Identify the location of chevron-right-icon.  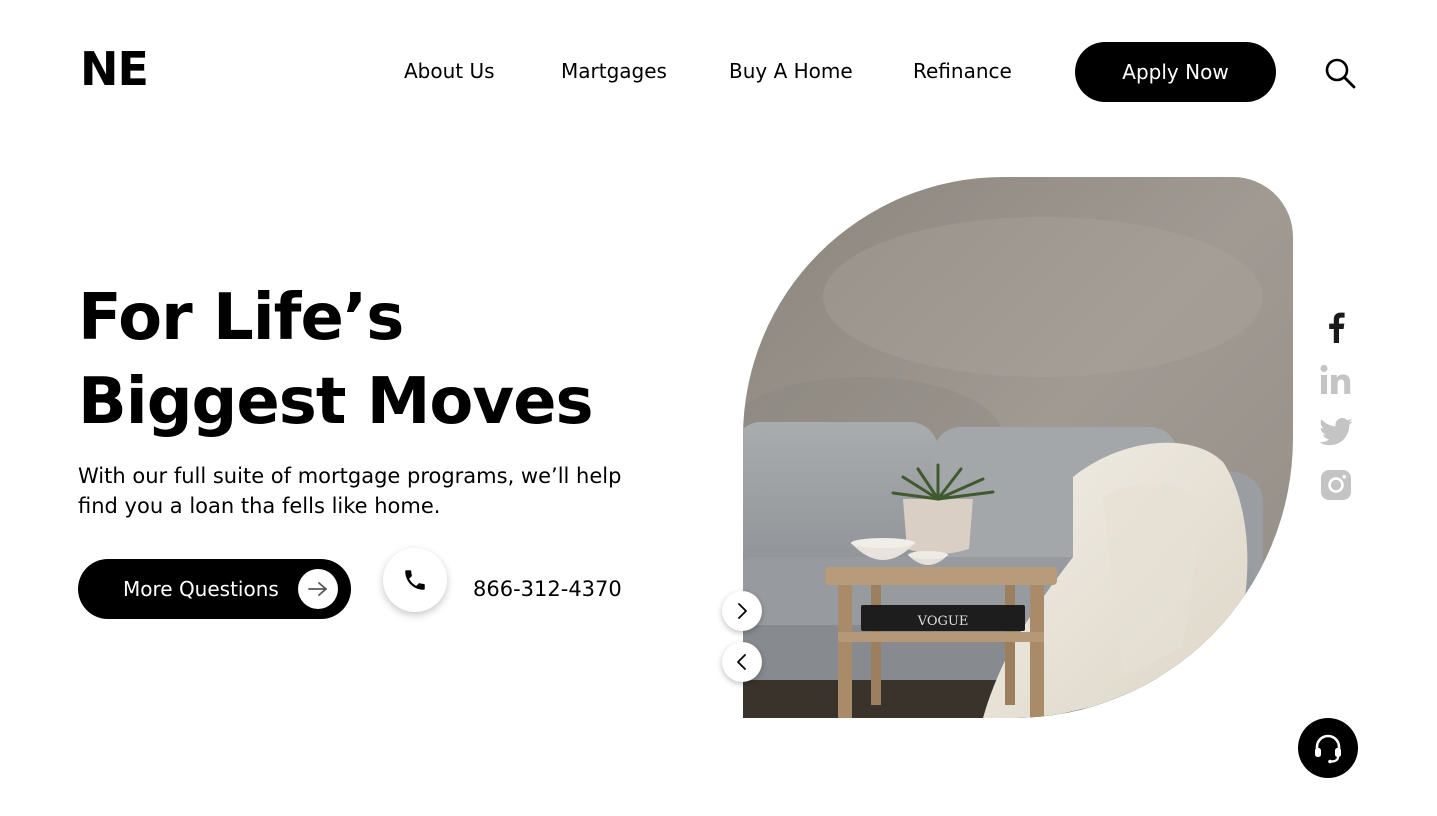
(742, 611).